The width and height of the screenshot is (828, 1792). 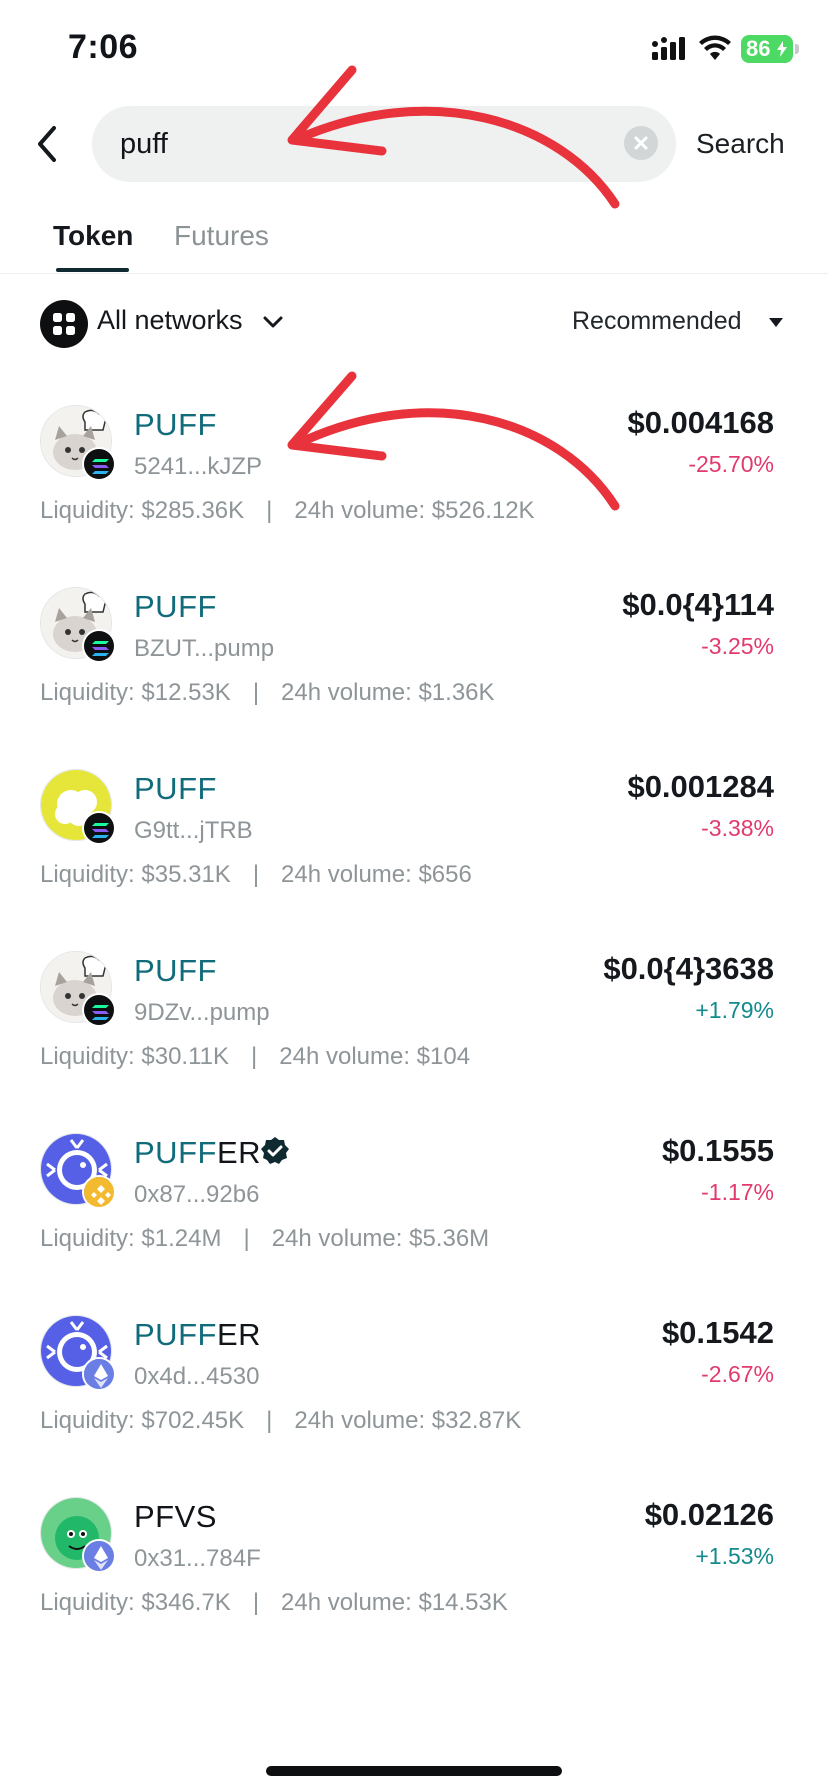 What do you see at coordinates (131, 1238) in the screenshot?
I see `token-liquidity: Liquidity: $1.24M` at bounding box center [131, 1238].